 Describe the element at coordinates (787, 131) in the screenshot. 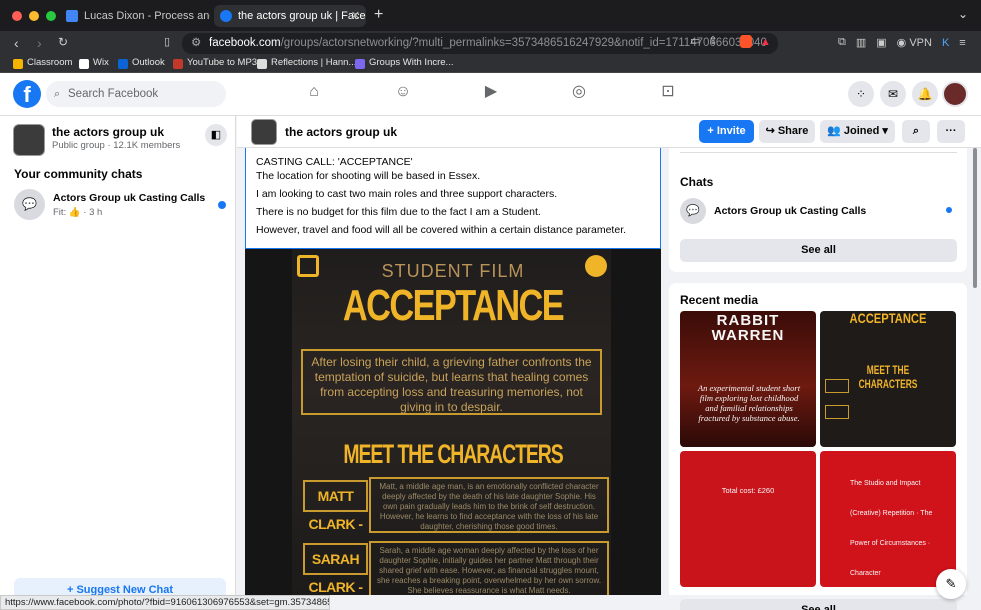

I see `share-button: ↪ Share` at that location.